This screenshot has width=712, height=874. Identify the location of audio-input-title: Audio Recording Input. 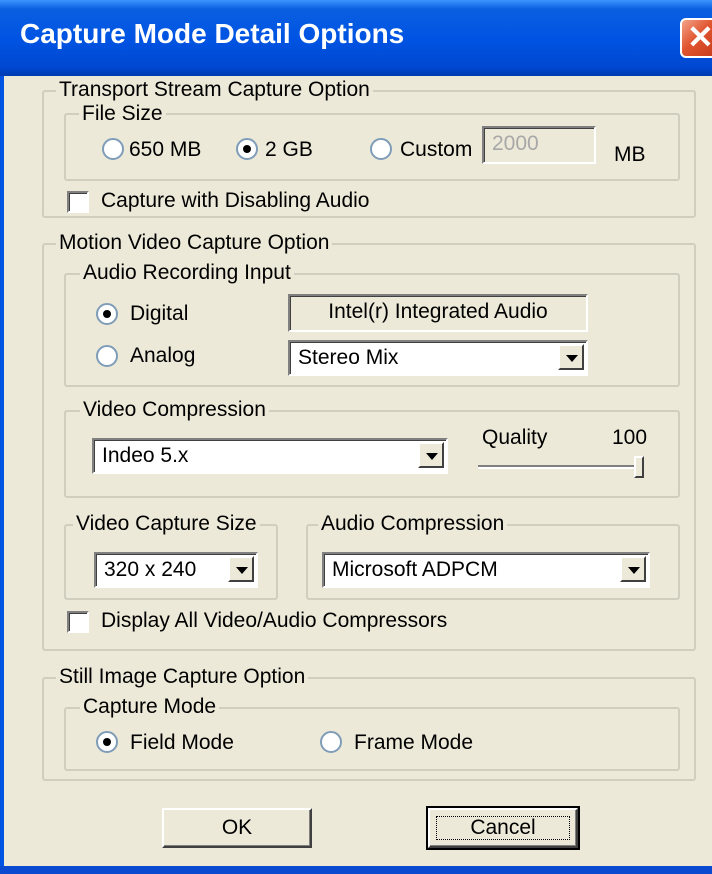
(187, 273).